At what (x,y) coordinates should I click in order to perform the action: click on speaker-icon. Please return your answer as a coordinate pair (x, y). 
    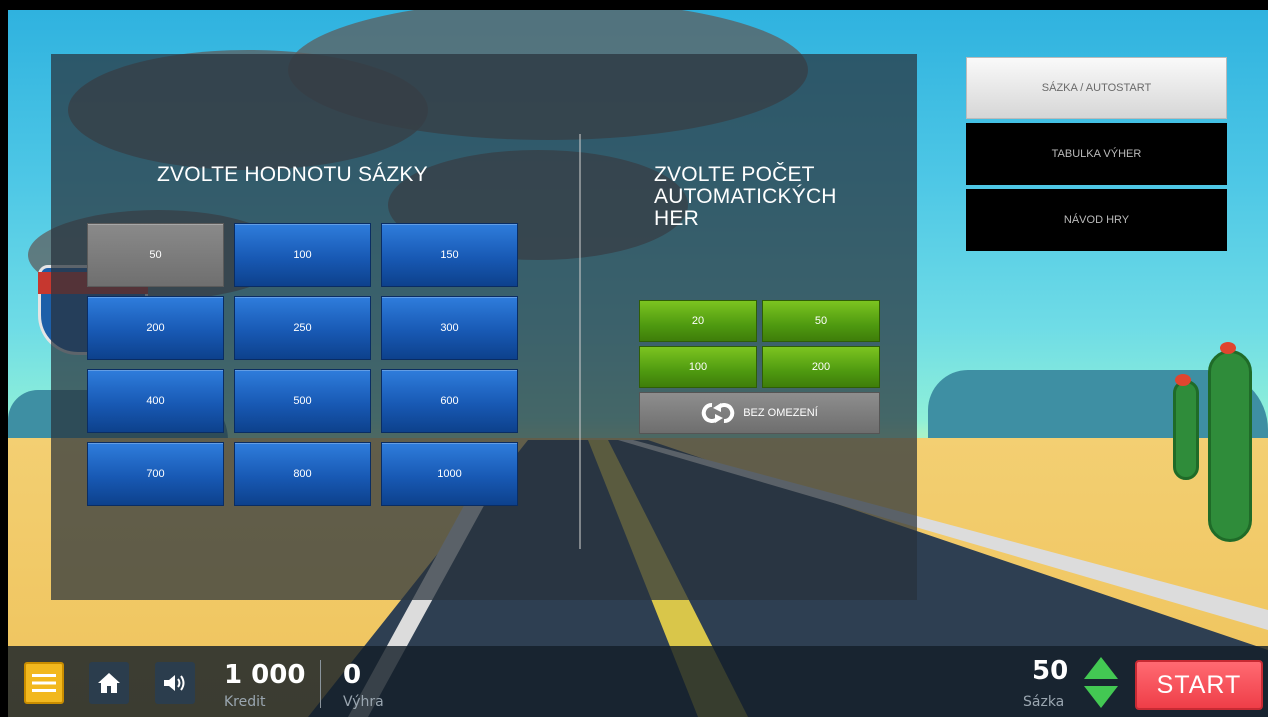
    Looking at the image, I should click on (174, 683).